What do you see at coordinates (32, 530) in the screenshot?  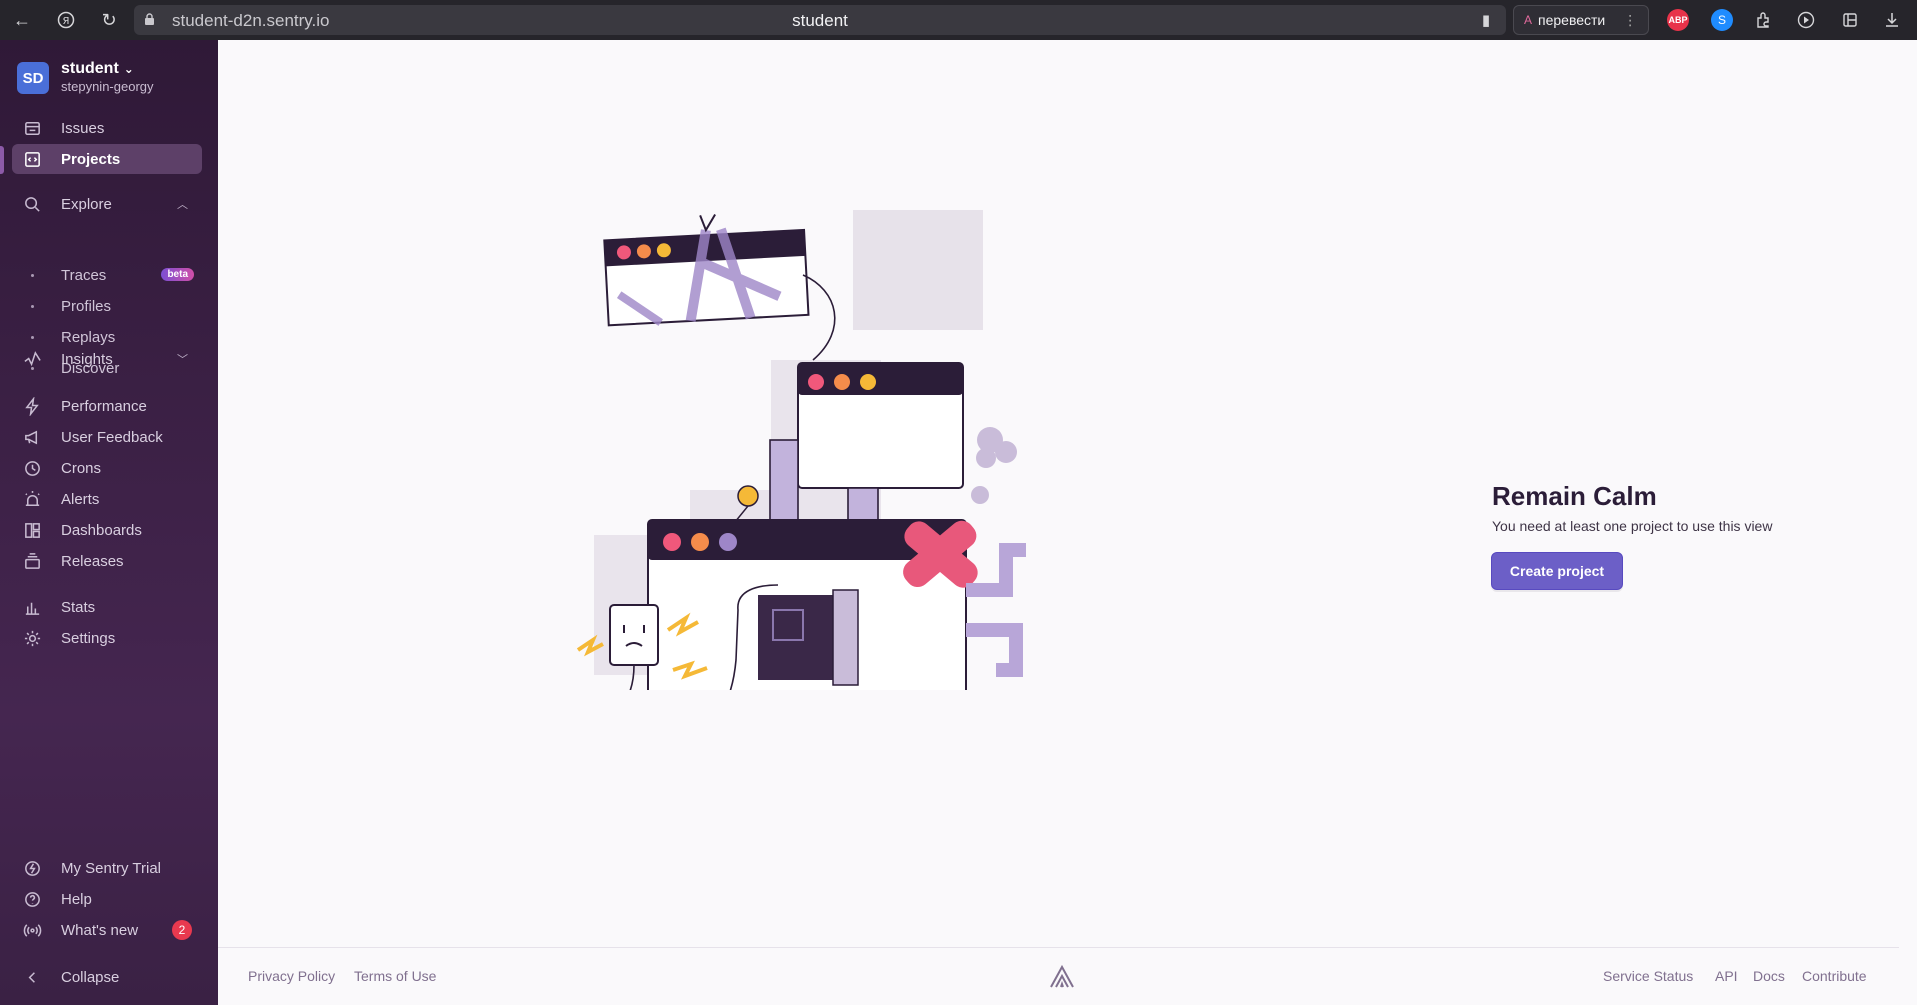 I see `dashboard-icon` at bounding box center [32, 530].